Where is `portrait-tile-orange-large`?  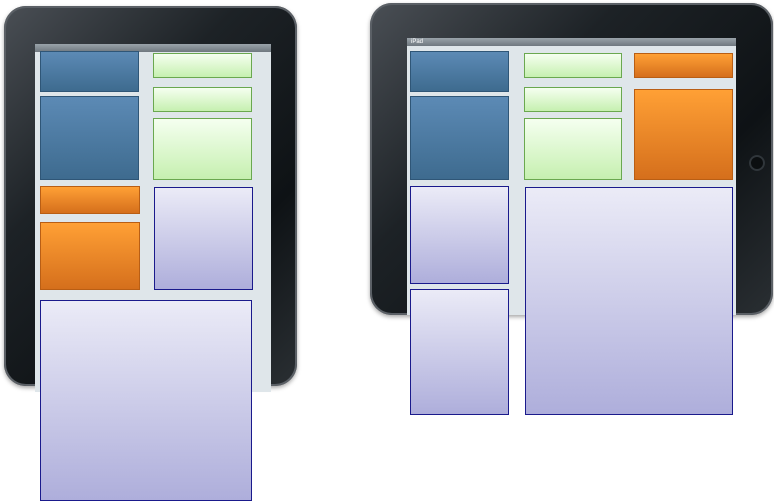 portrait-tile-orange-large is located at coordinates (90, 256).